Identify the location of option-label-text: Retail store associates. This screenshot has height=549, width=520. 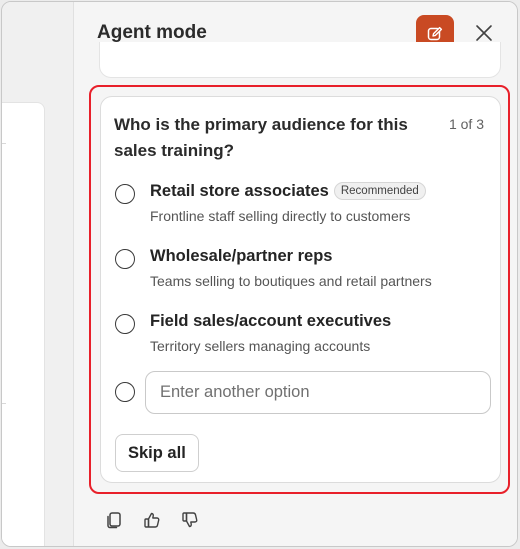
(239, 191).